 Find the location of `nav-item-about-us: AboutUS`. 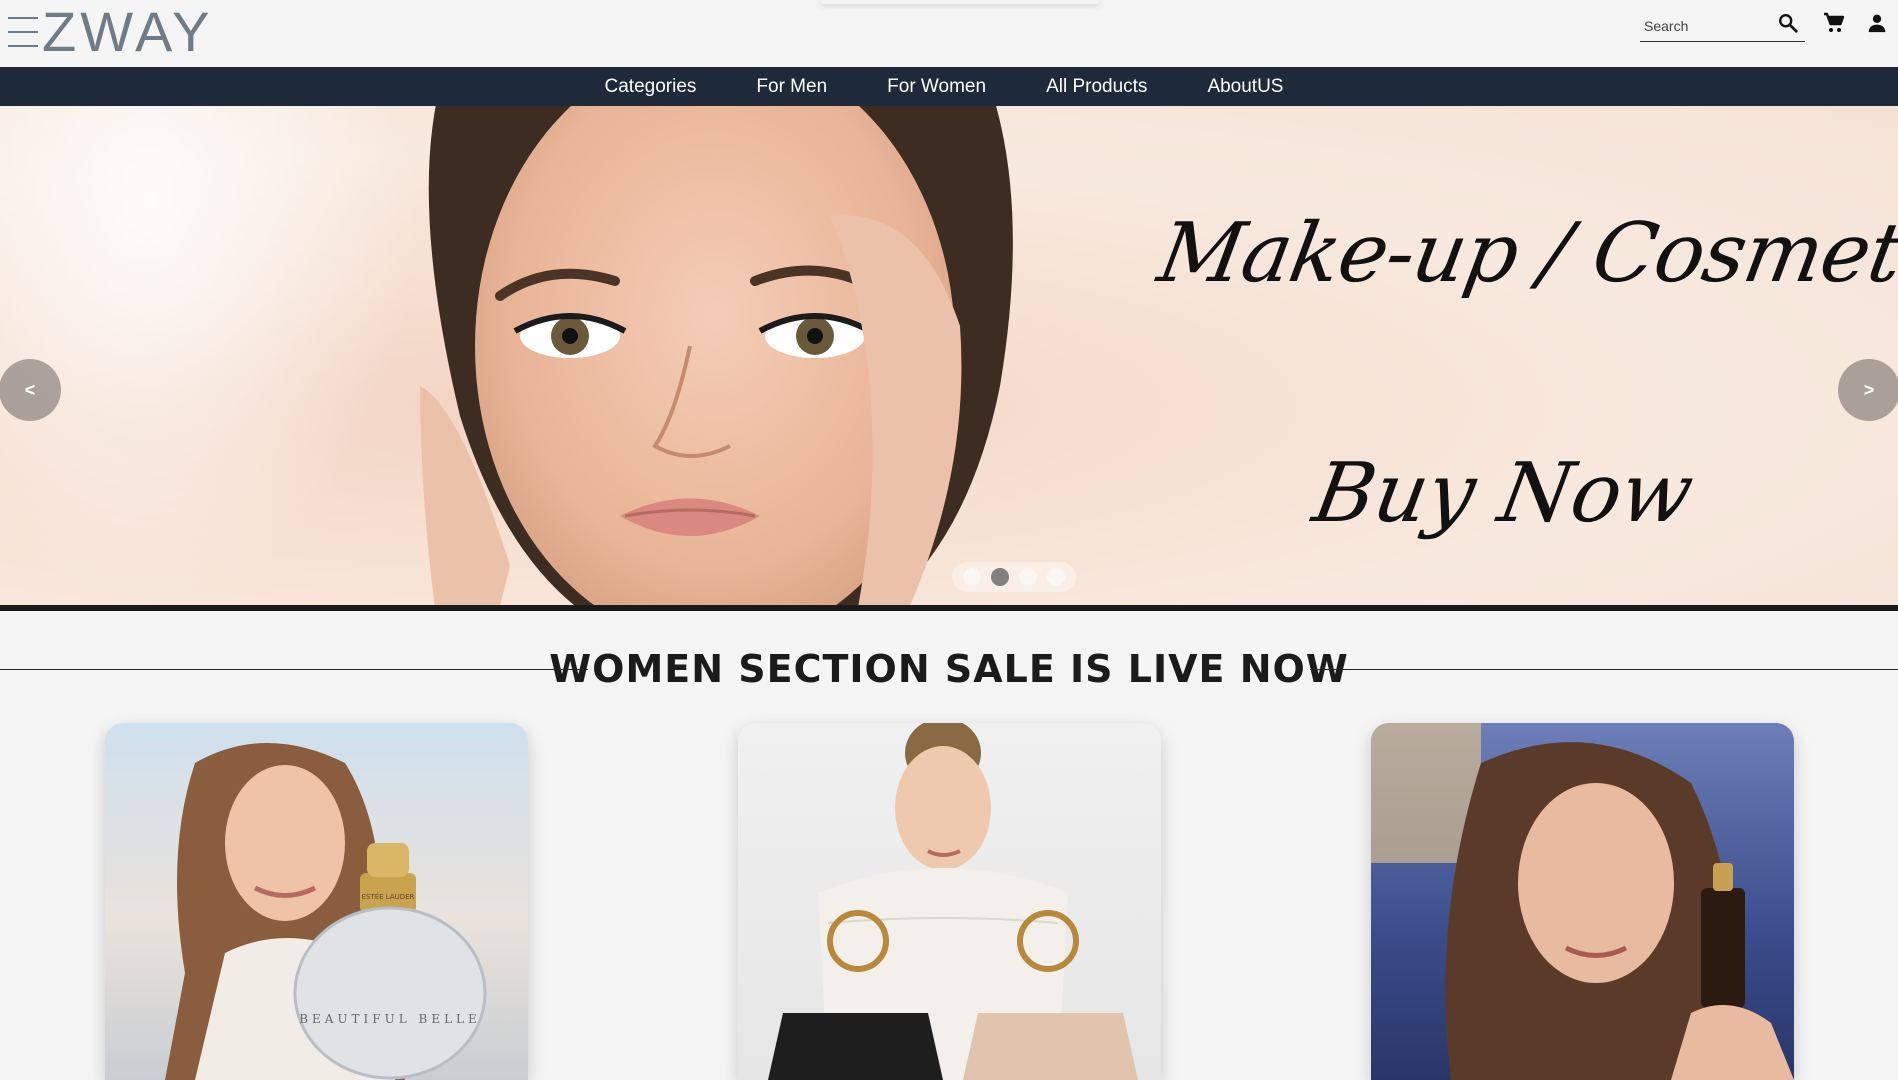

nav-item-about-us: AboutUS is located at coordinates (1245, 87).